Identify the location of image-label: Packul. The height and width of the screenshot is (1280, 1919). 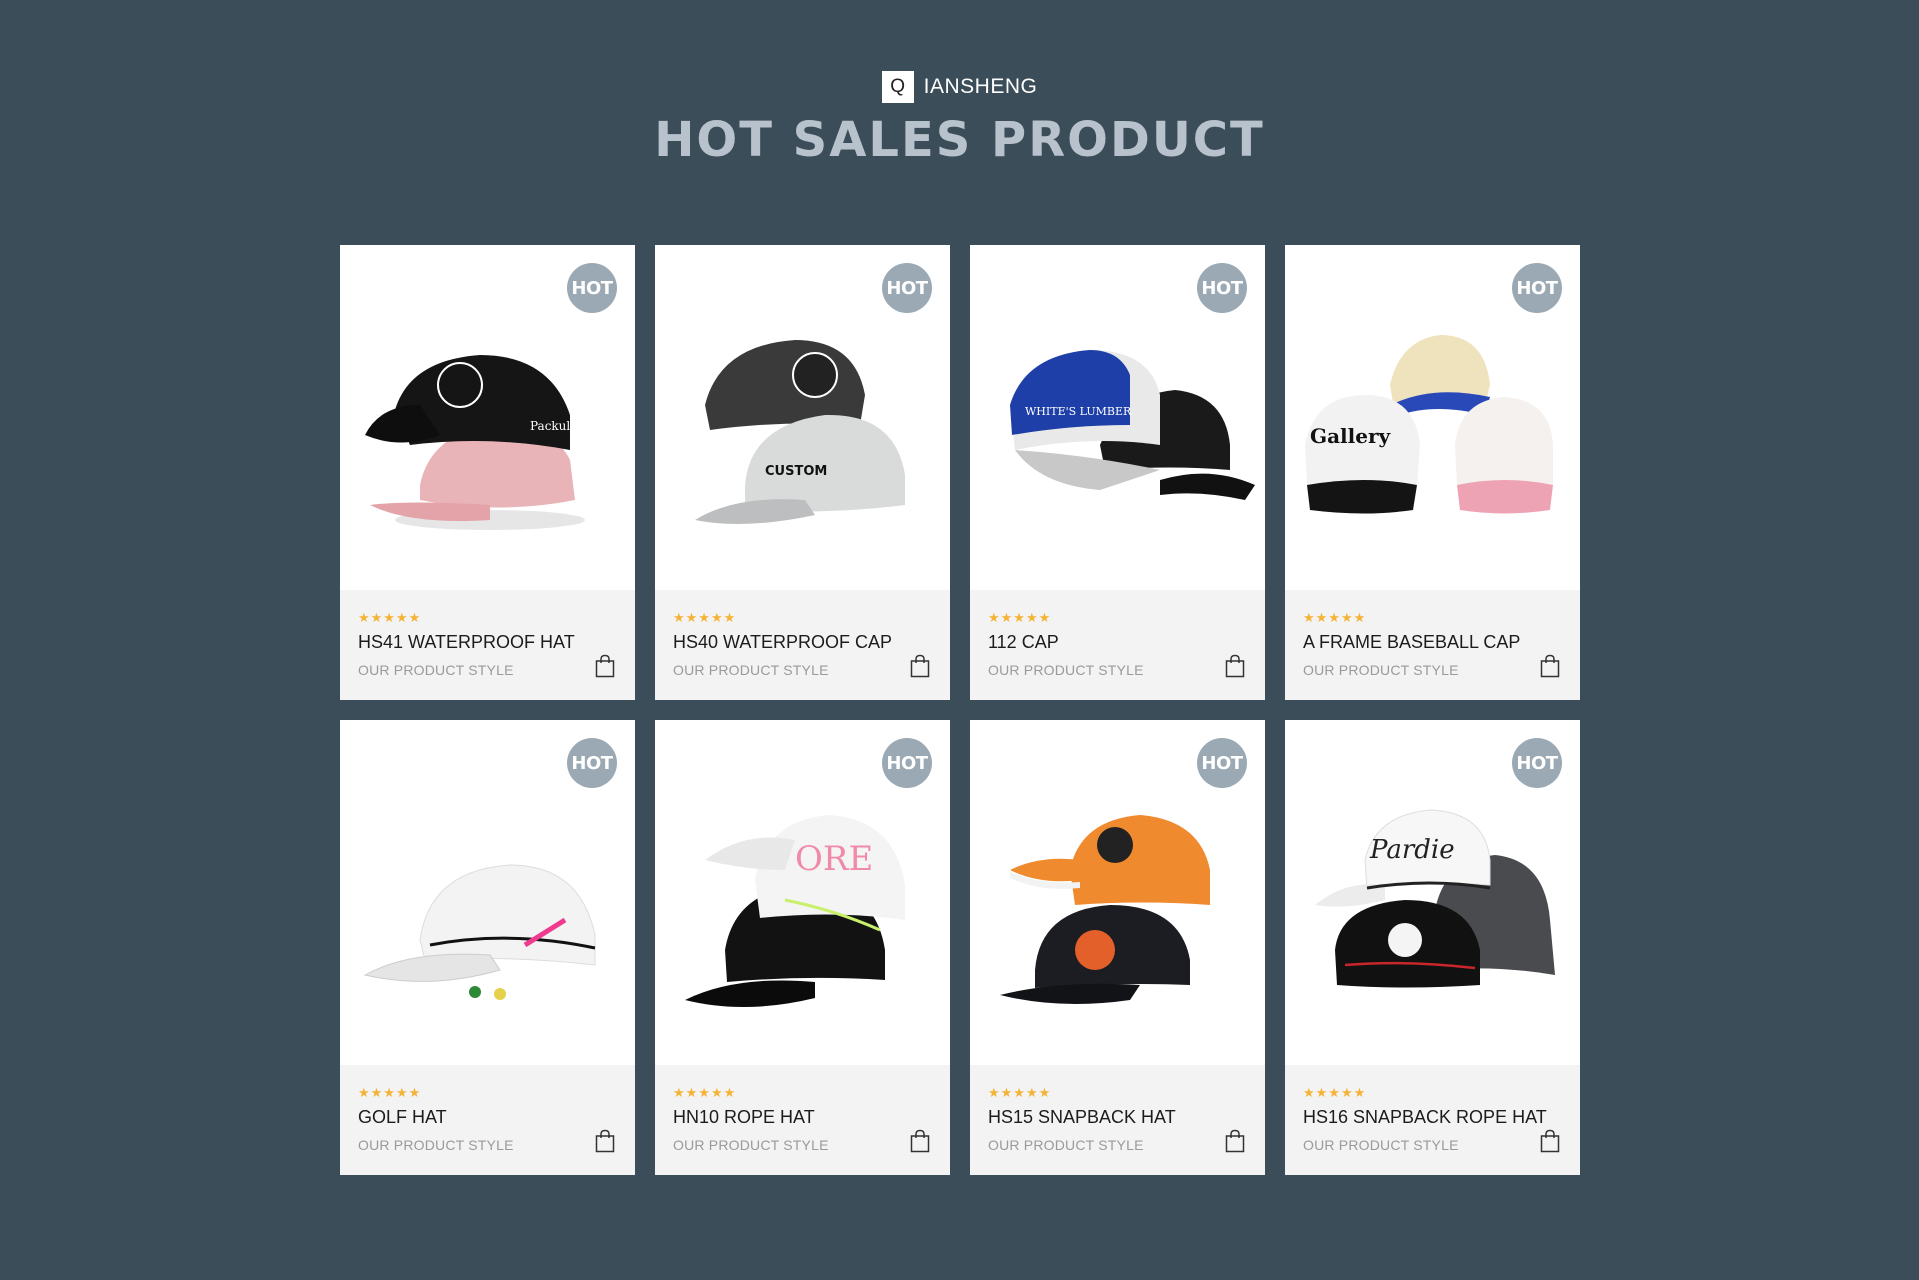
(550, 426).